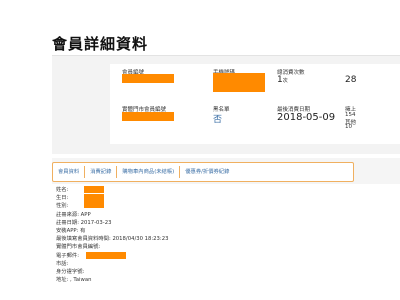  I want to click on tab-cart-items: 購物車內商品(未結帳), so click(149, 172).